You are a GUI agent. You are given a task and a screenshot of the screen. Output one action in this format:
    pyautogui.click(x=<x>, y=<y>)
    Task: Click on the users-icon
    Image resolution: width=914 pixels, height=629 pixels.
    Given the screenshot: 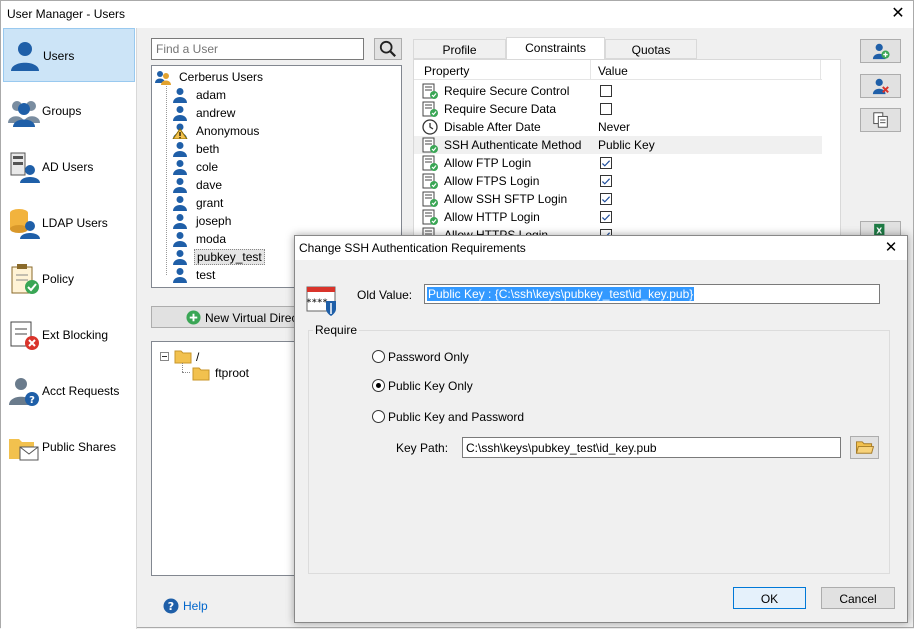 What is the action you would take?
    pyautogui.click(x=25, y=56)
    